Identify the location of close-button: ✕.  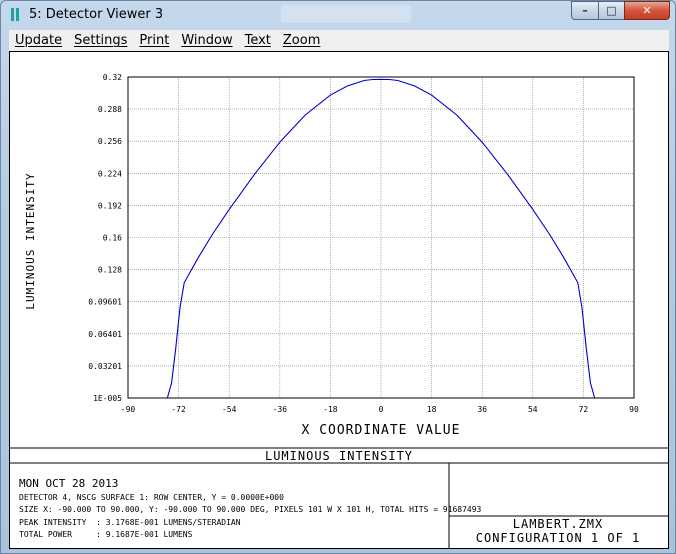
(647, 10).